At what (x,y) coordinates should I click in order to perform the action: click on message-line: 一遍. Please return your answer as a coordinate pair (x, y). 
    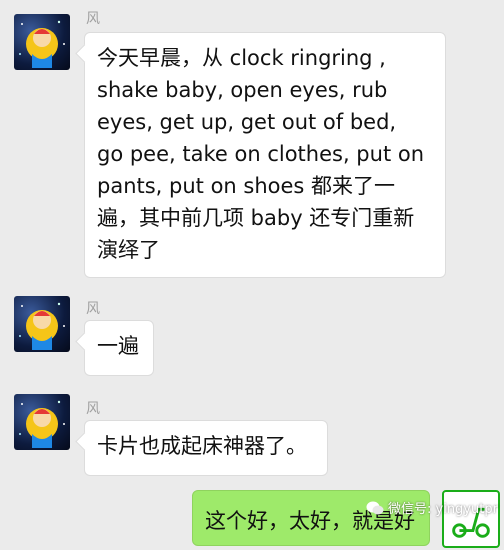
    Looking at the image, I should click on (118, 346).